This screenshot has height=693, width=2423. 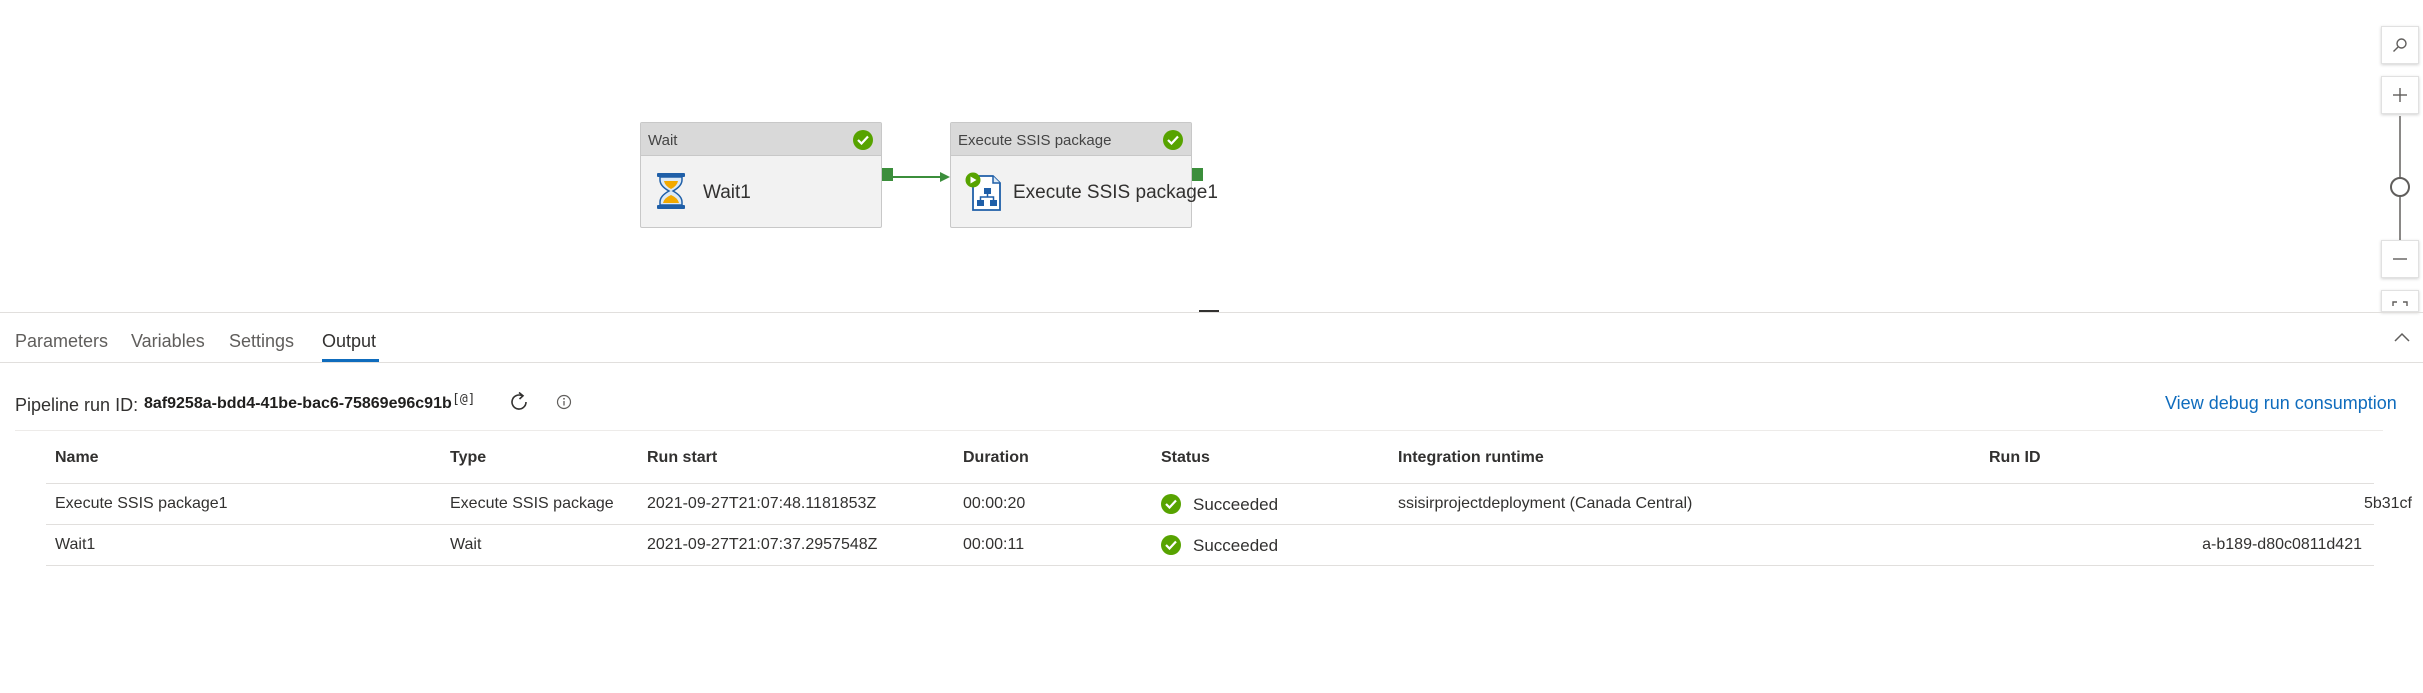 What do you see at coordinates (261, 341) in the screenshot?
I see `tab-settings: Settings` at bounding box center [261, 341].